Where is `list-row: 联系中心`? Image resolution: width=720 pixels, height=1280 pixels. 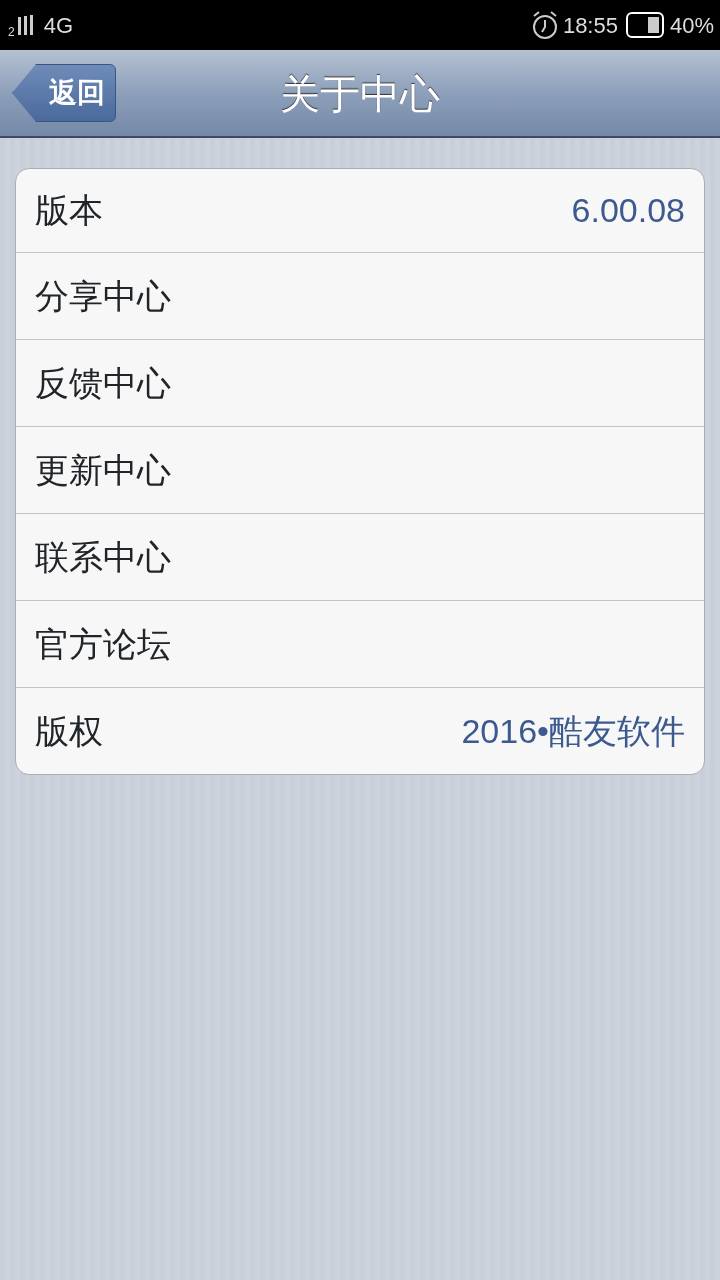 list-row: 联系中心 is located at coordinates (360, 556).